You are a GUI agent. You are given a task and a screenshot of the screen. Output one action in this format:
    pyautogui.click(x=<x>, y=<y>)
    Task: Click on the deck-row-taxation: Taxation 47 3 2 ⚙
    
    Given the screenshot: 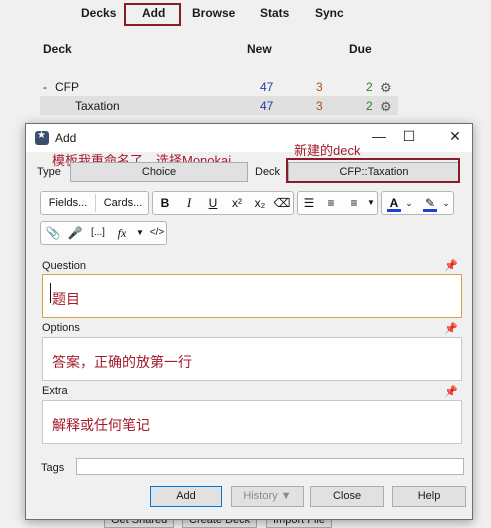 What is the action you would take?
    pyautogui.click(x=219, y=105)
    